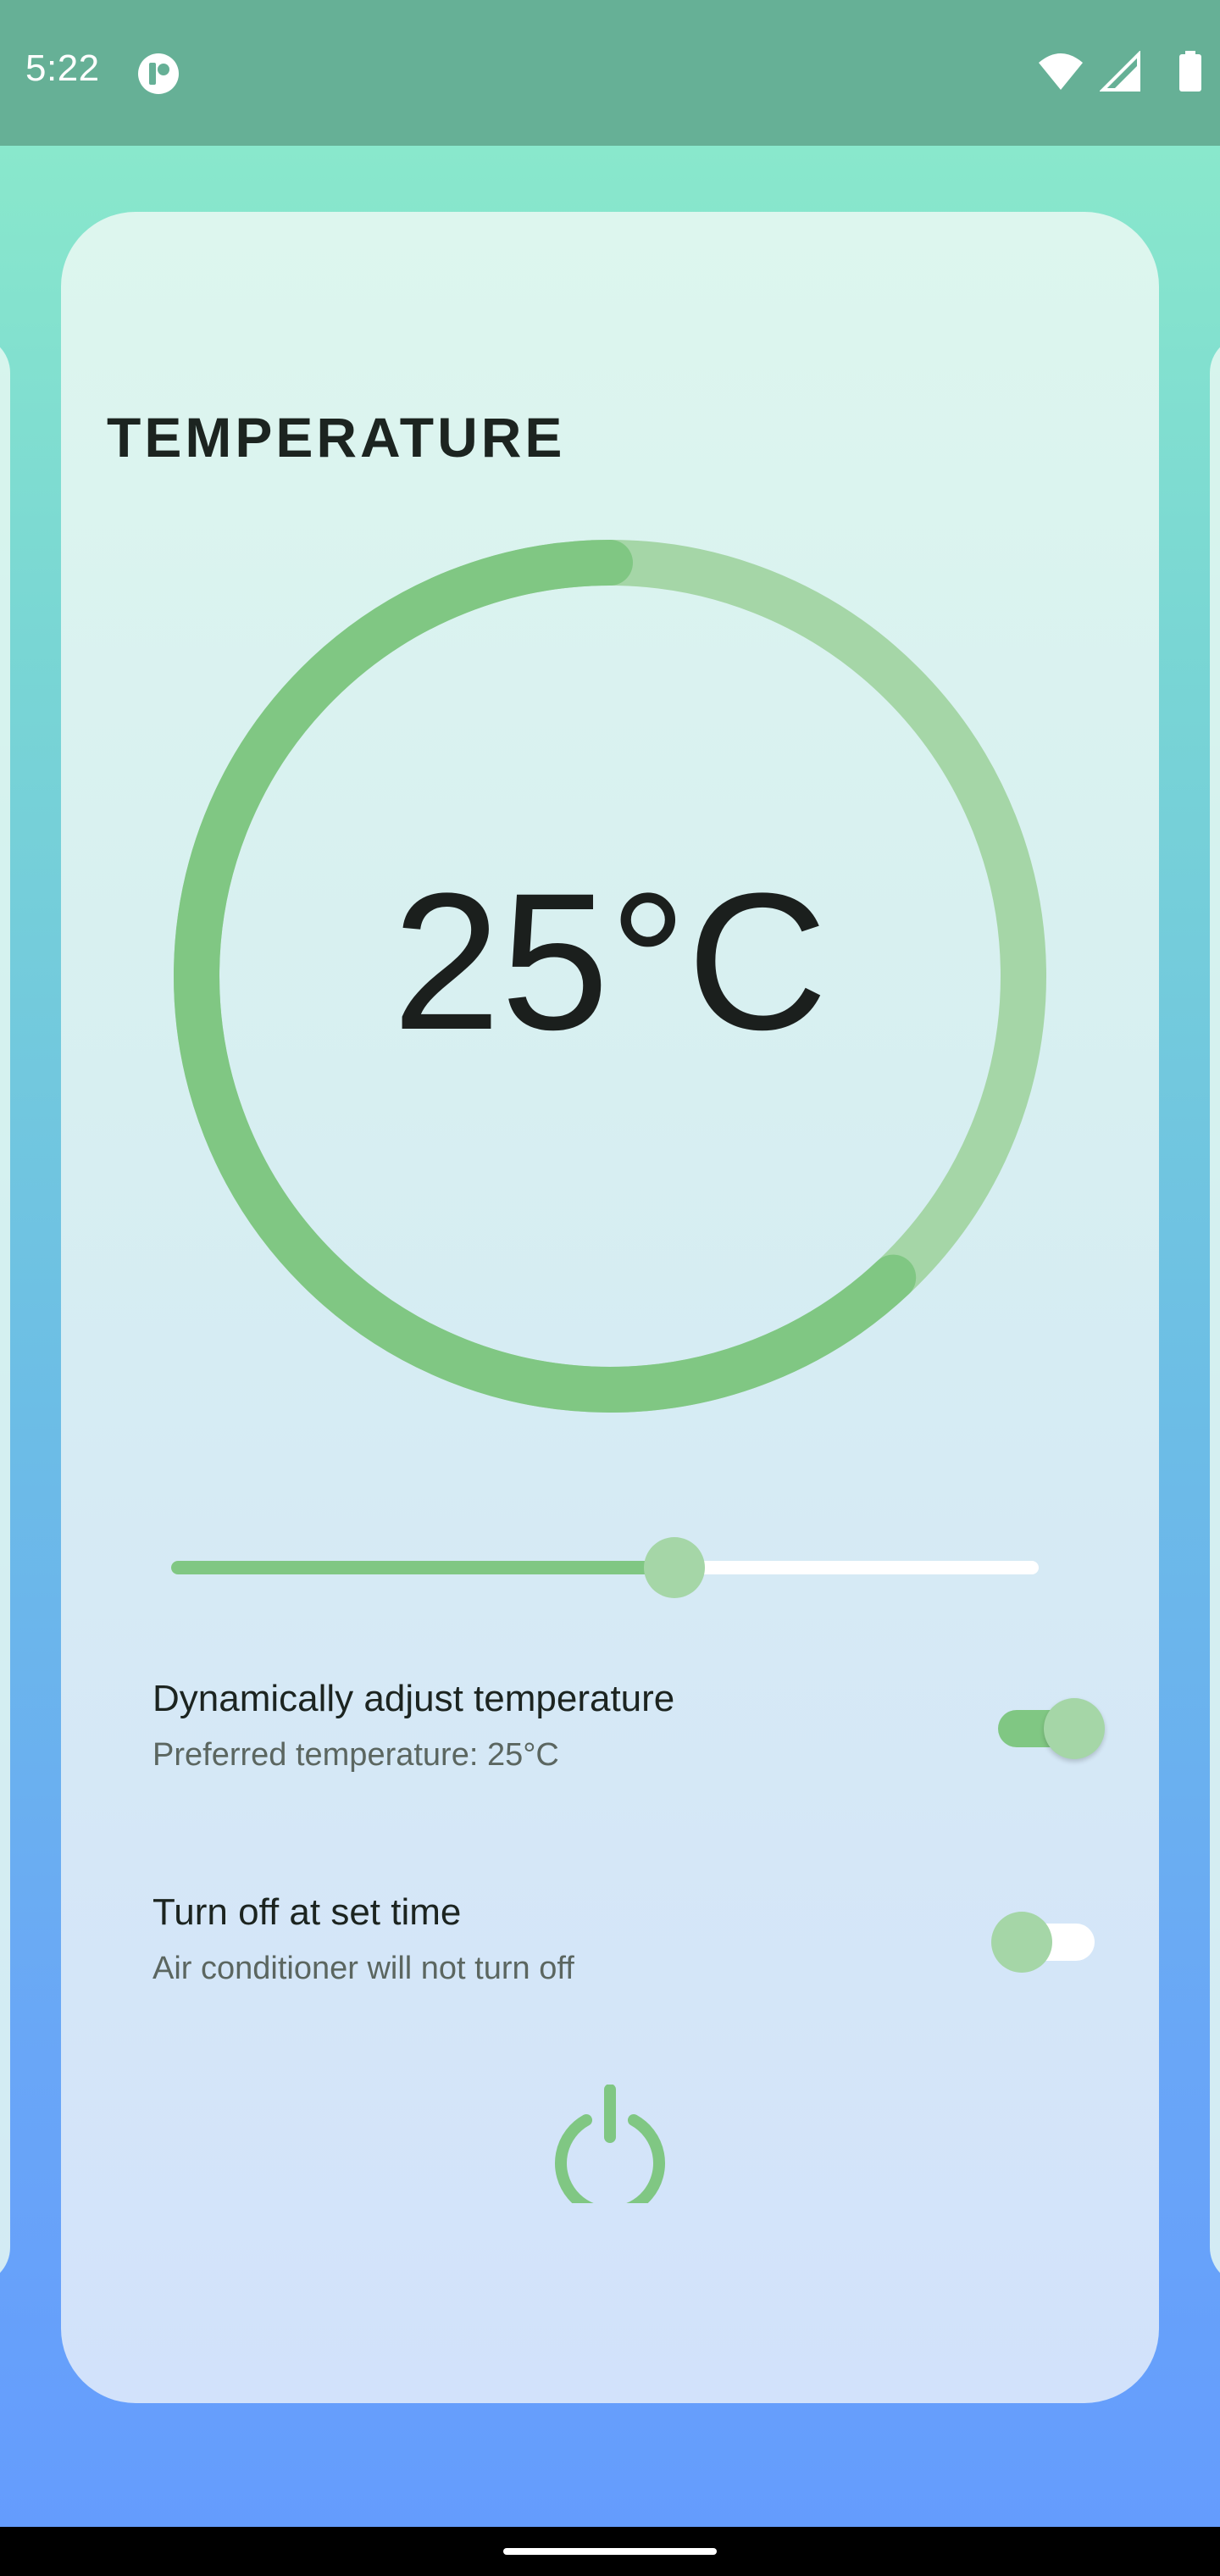  I want to click on setting-title: Turn off at set time, so click(307, 1912).